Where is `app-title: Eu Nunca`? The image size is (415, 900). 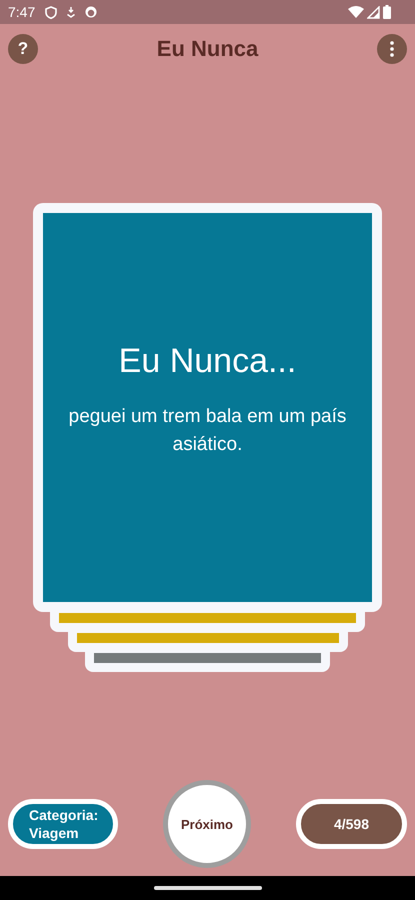
app-title: Eu Nunca is located at coordinates (207, 49).